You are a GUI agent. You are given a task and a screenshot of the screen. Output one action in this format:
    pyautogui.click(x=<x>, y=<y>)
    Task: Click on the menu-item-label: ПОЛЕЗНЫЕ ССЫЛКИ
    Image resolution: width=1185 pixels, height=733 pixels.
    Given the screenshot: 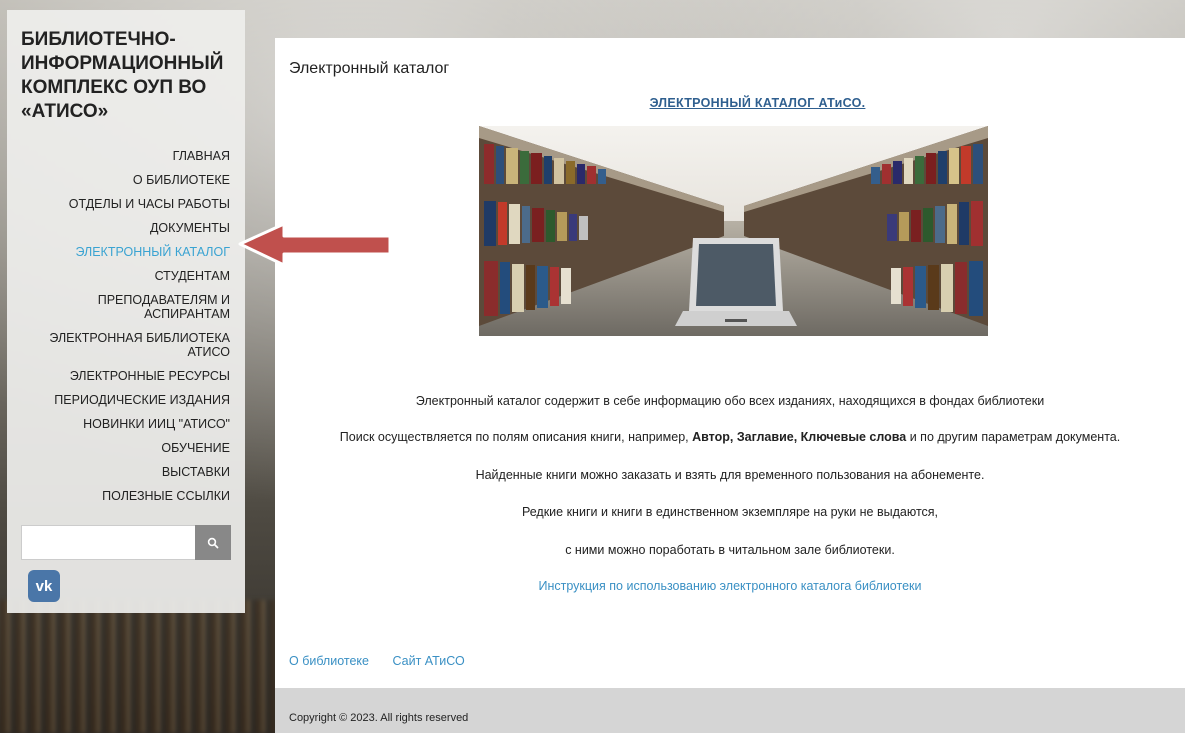 What is the action you would take?
    pyautogui.click(x=166, y=496)
    